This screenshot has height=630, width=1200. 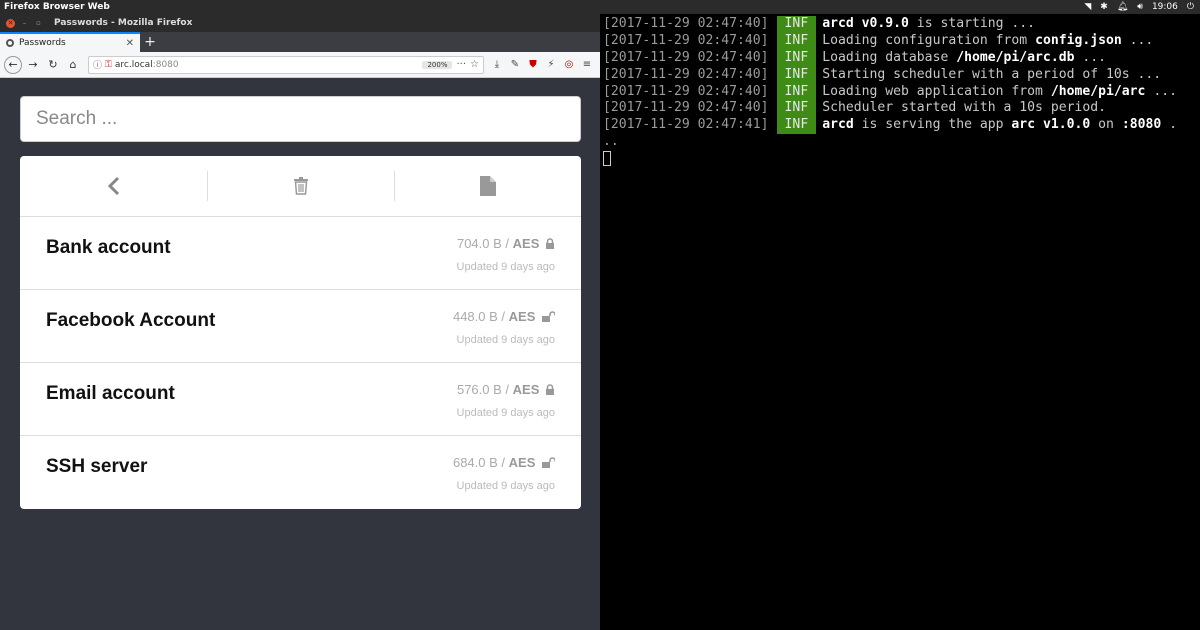 I want to click on card-toolbar, so click(x=300, y=186).